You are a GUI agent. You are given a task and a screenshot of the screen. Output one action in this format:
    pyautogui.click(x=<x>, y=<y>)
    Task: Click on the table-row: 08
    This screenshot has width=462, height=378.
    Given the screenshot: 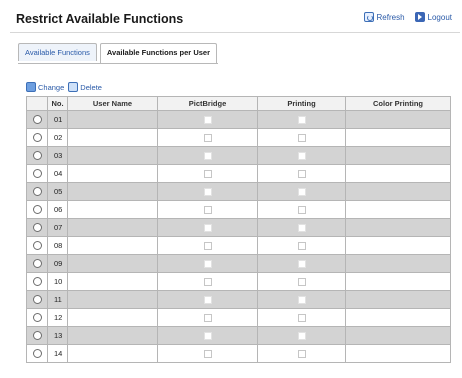 What is the action you would take?
    pyautogui.click(x=238, y=245)
    